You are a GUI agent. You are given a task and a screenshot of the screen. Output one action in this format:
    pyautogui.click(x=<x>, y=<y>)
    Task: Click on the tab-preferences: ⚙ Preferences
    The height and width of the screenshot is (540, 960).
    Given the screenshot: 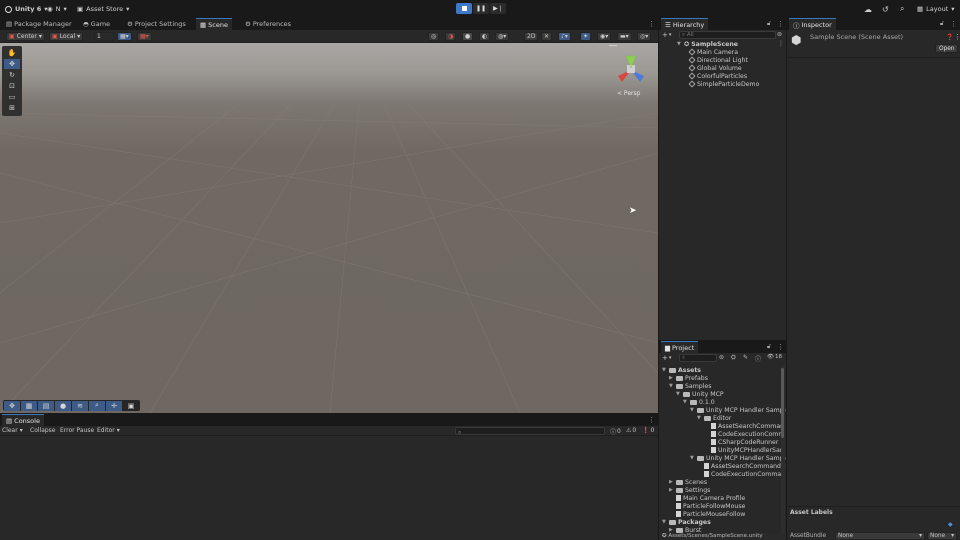 What is the action you would take?
    pyautogui.click(x=268, y=24)
    